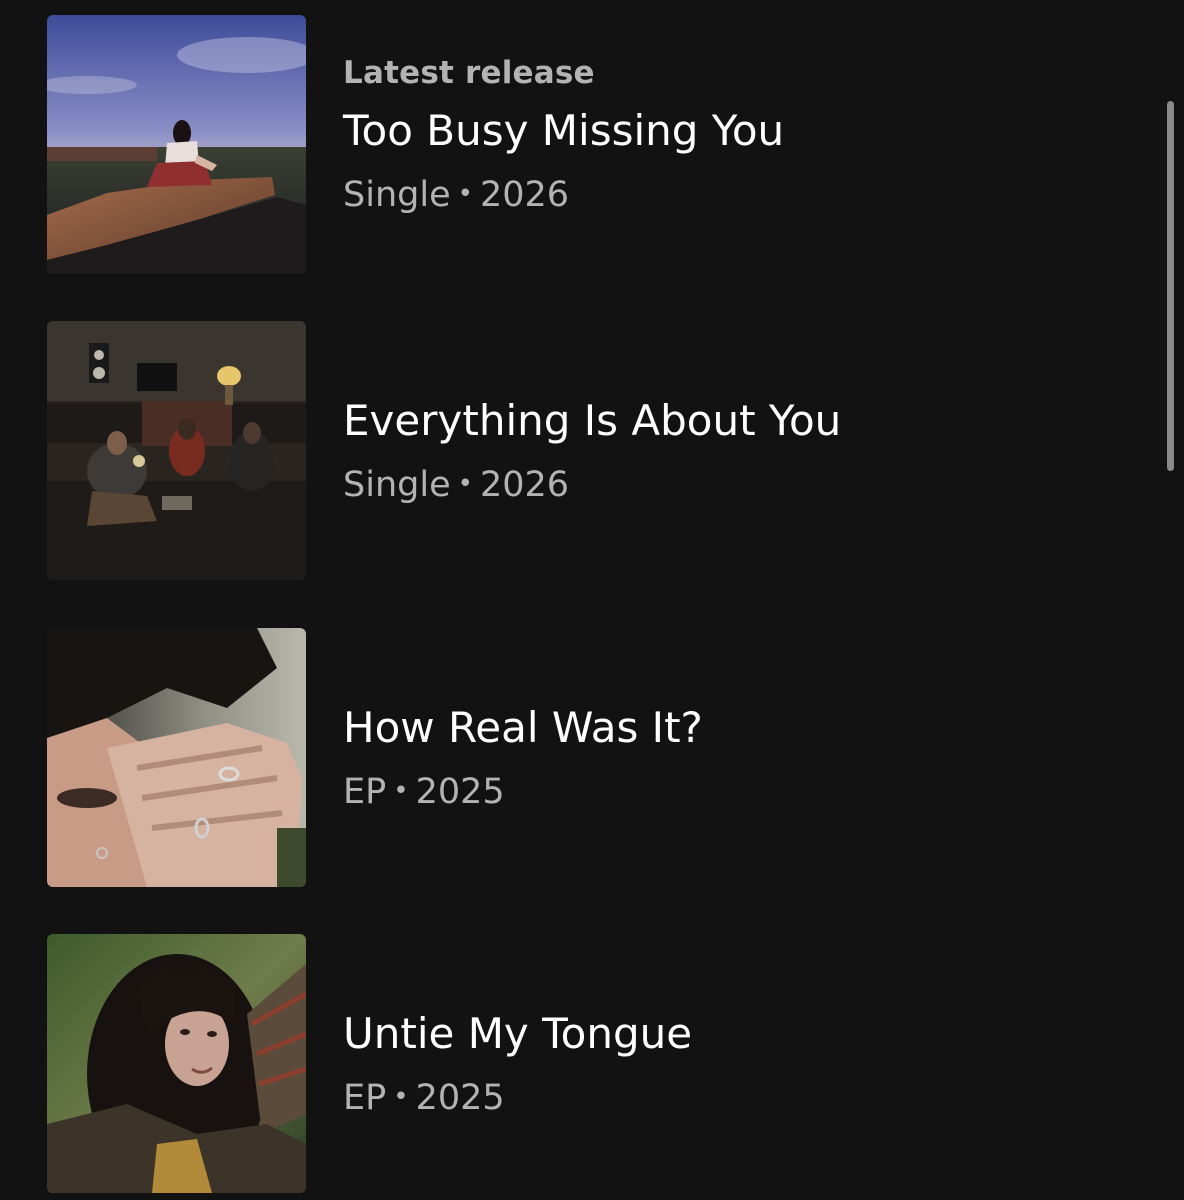 The height and width of the screenshot is (1200, 1184). I want to click on cover-art-field, so click(176, 144).